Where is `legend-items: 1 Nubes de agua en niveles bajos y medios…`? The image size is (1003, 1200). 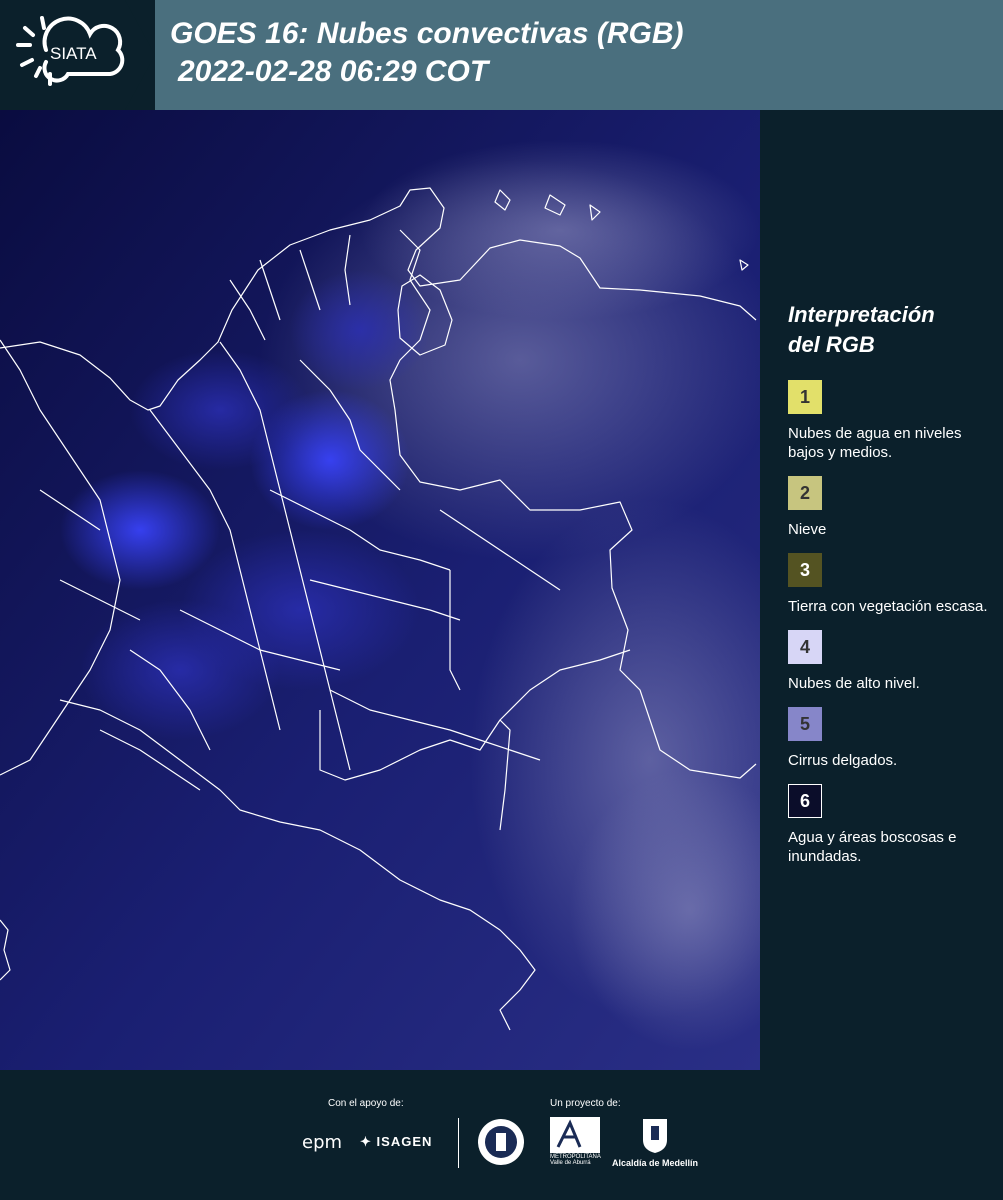 legend-items: 1 Nubes de agua en niveles bajos y medios… is located at coordinates (888, 623).